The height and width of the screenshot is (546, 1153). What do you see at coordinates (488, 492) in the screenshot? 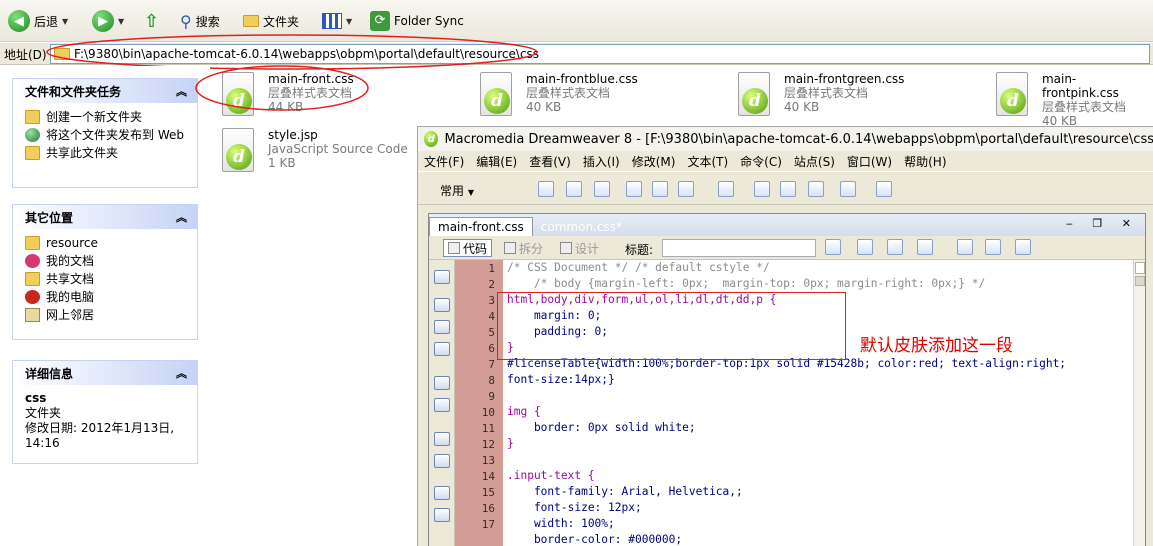
I see `line-number: 15` at bounding box center [488, 492].